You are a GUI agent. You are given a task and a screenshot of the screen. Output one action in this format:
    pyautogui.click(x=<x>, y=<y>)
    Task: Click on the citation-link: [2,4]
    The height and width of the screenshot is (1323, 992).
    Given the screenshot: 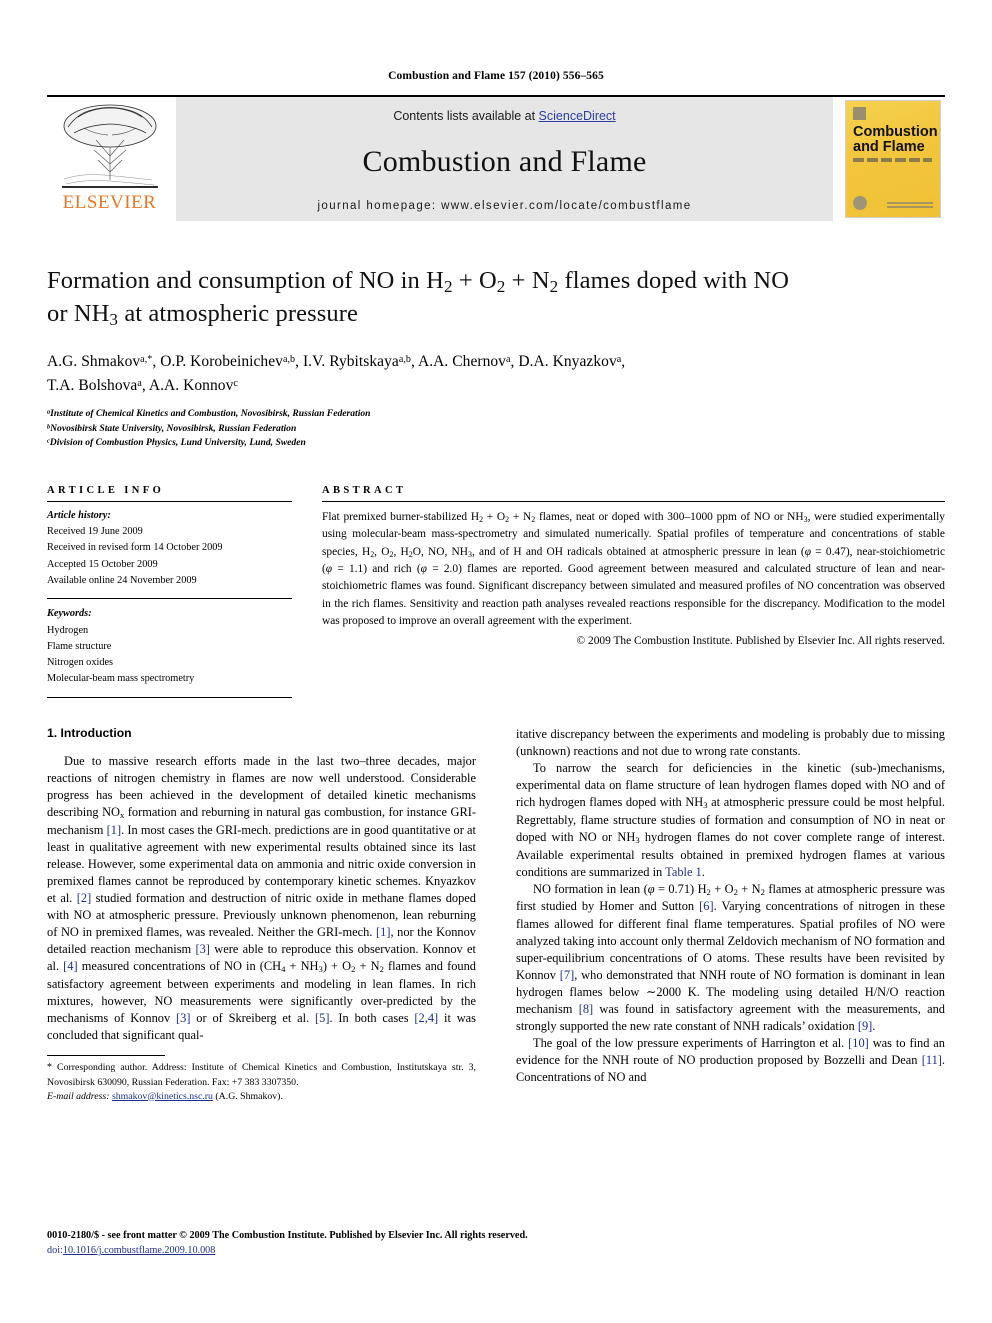 What is the action you would take?
    pyautogui.click(x=426, y=1018)
    